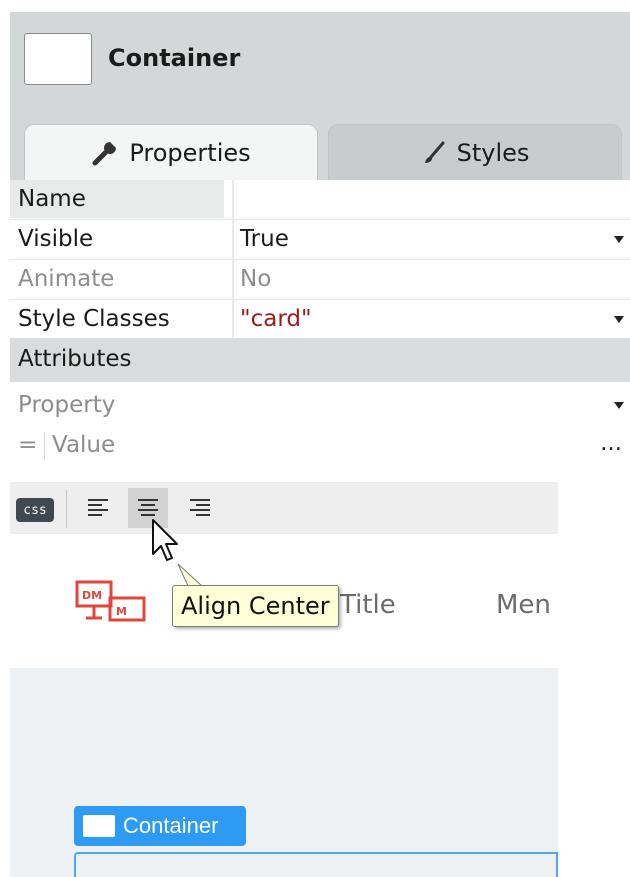 Image resolution: width=630 pixels, height=877 pixels. Describe the element at coordinates (255, 606) in the screenshot. I see `align-center-tooltip: Align Center` at that location.